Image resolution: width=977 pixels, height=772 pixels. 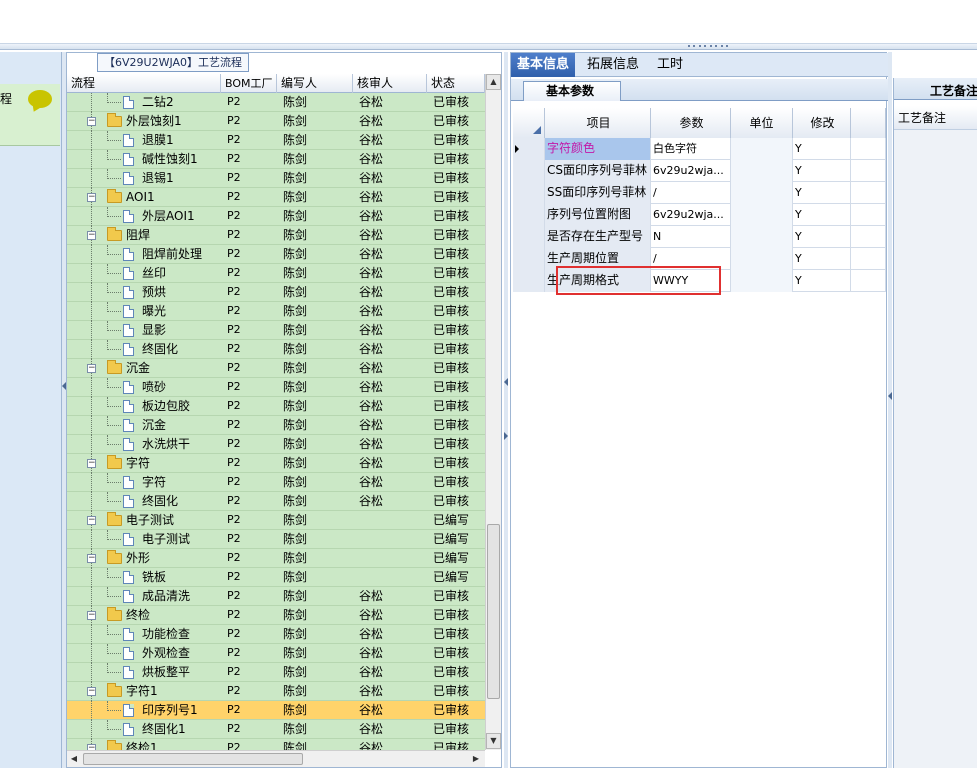 I want to click on tree-row: 丝印 P2 陈剑 谷松 已审核, so click(x=276, y=273).